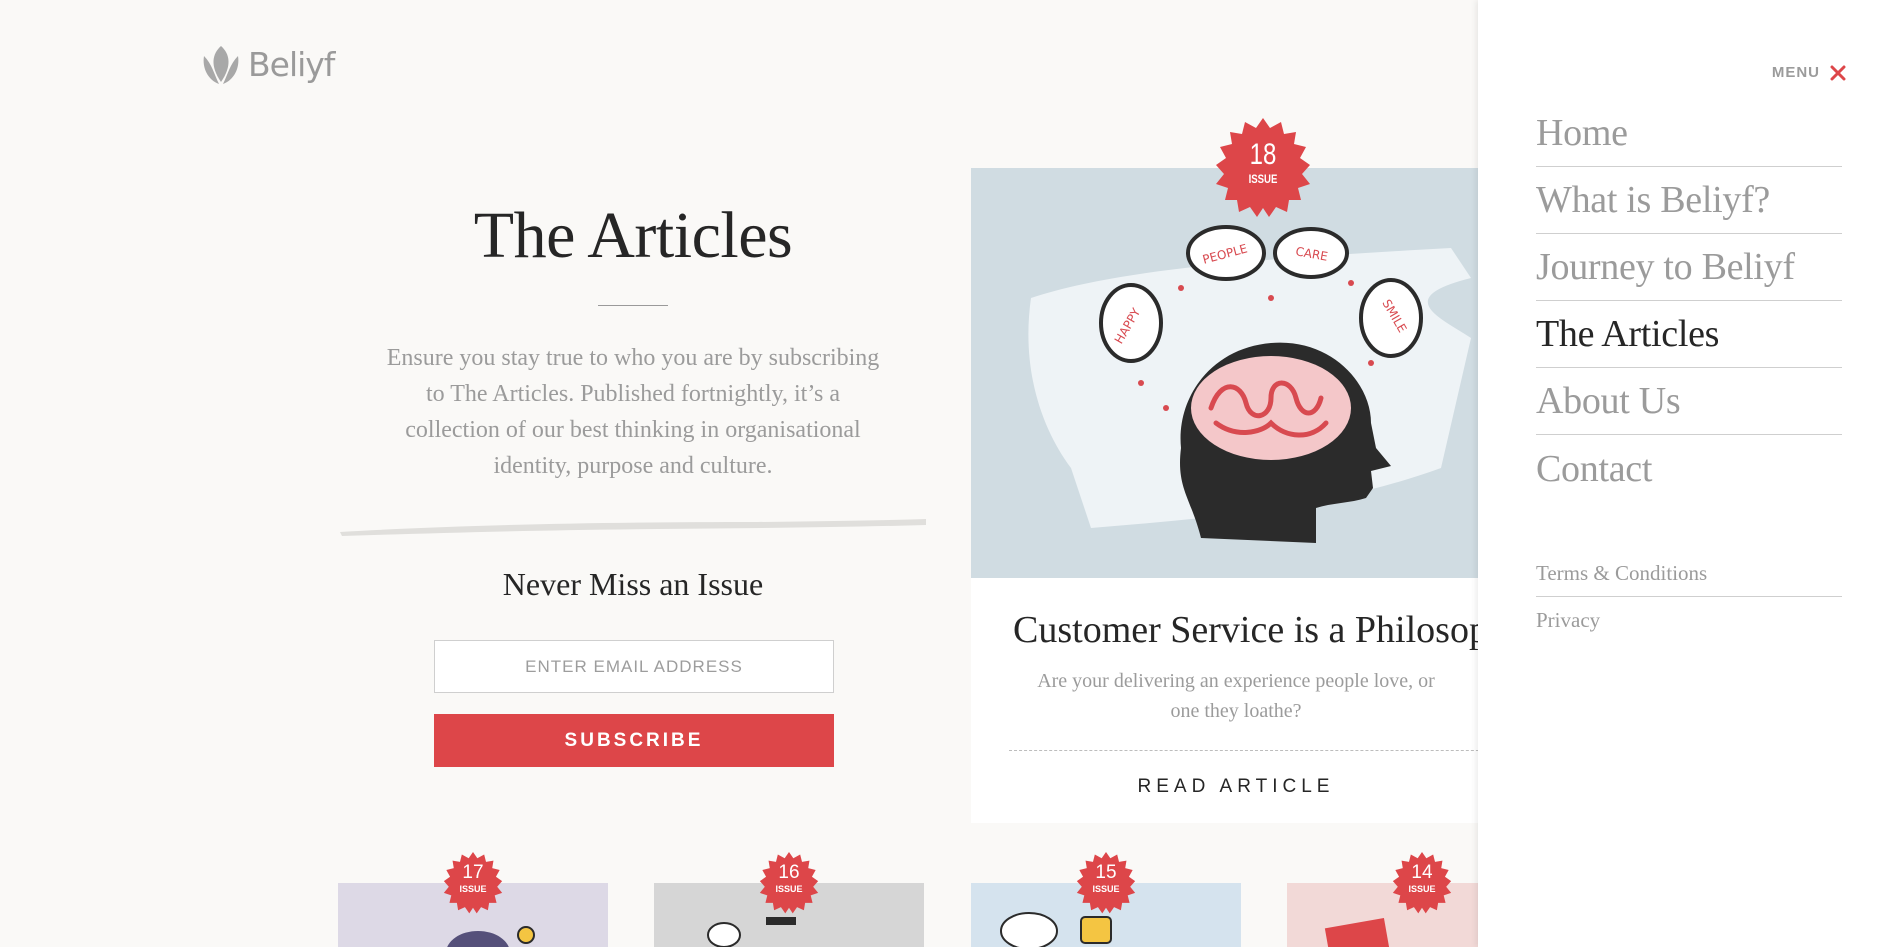 The height and width of the screenshot is (947, 1898). What do you see at coordinates (1621, 573) in the screenshot?
I see `legal-link: Terms & Conditions` at bounding box center [1621, 573].